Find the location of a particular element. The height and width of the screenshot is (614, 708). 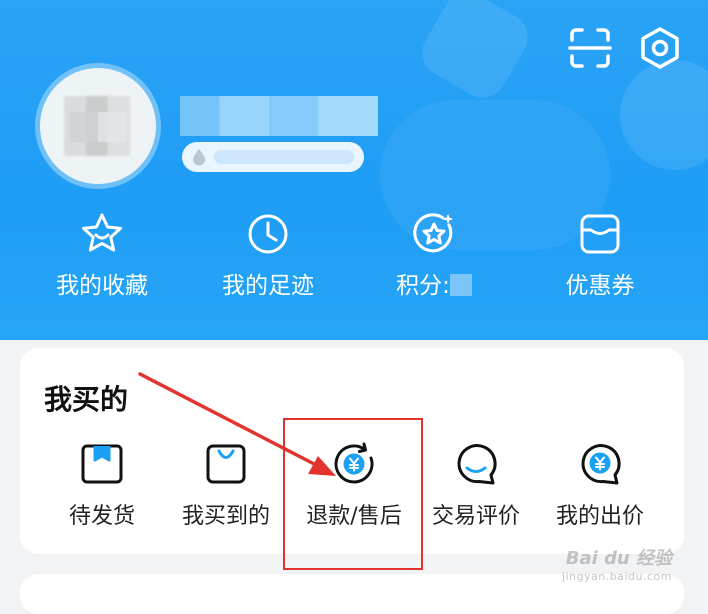

order-action-label: 交易评价 is located at coordinates (475, 516).